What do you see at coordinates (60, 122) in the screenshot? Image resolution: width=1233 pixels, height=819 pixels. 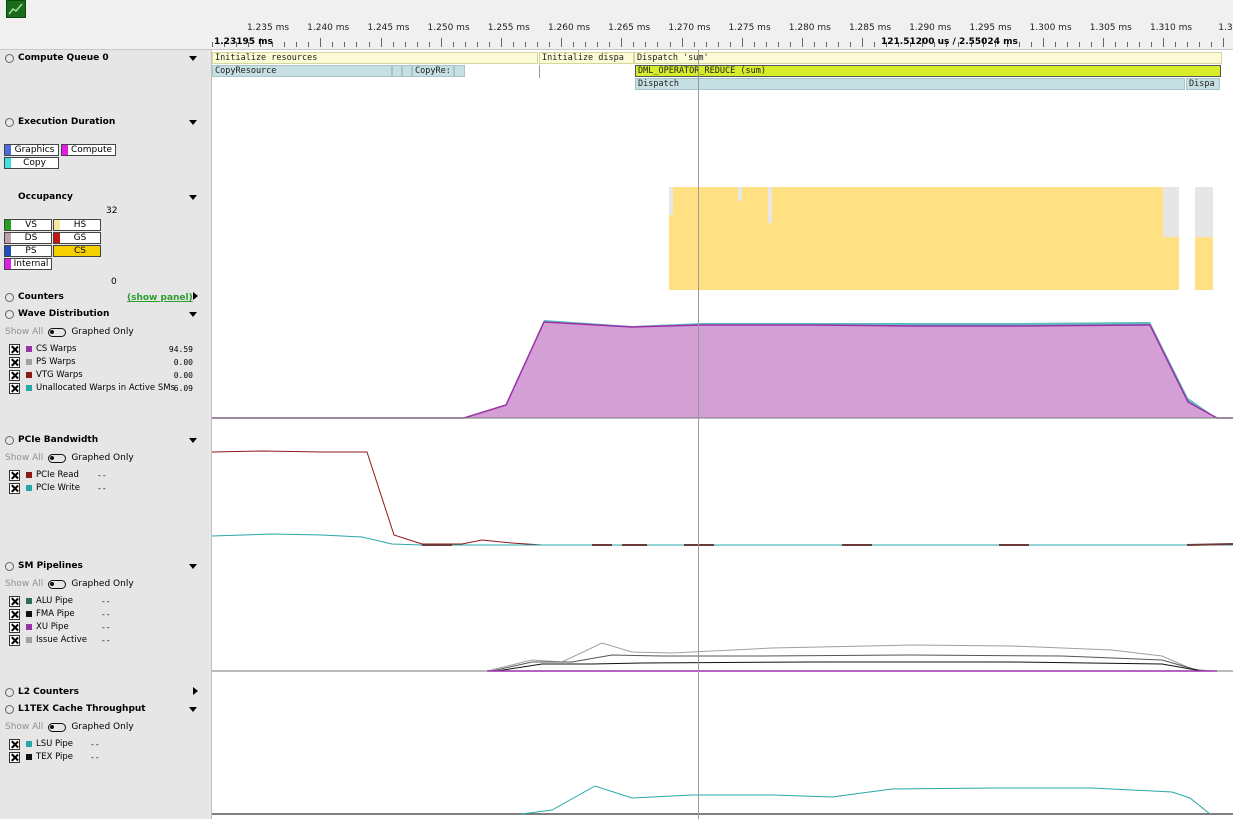 I see `execution-duration-header: Execution Duration` at bounding box center [60, 122].